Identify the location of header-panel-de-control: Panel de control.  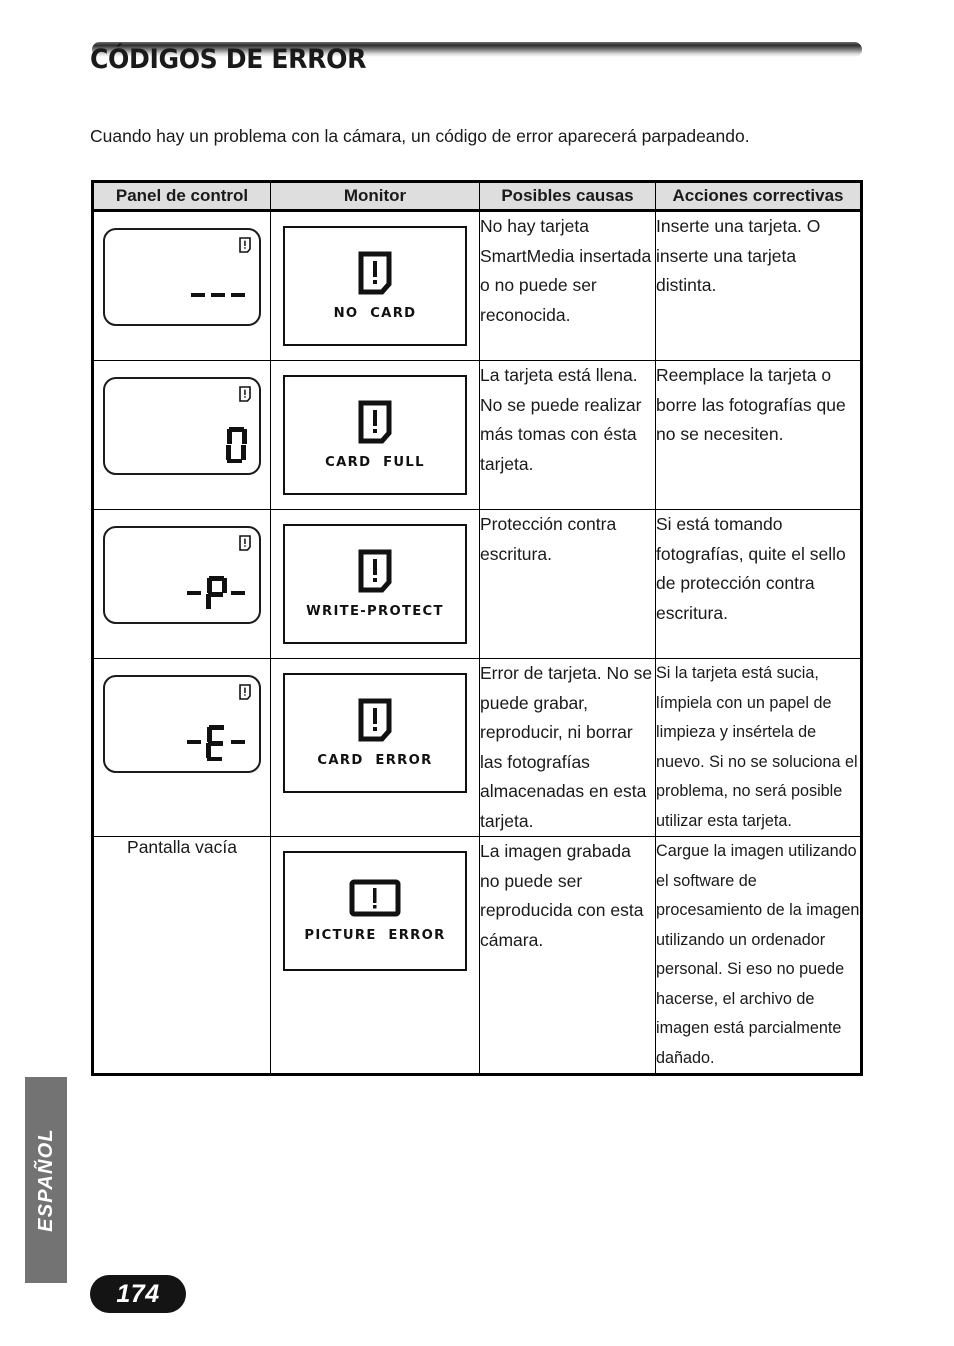
(181, 196).